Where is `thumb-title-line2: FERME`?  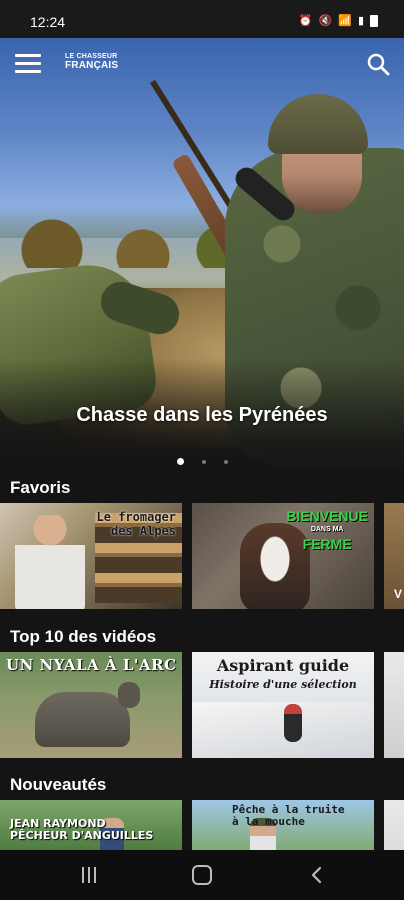
thumb-title-line2: FERME is located at coordinates (327, 544).